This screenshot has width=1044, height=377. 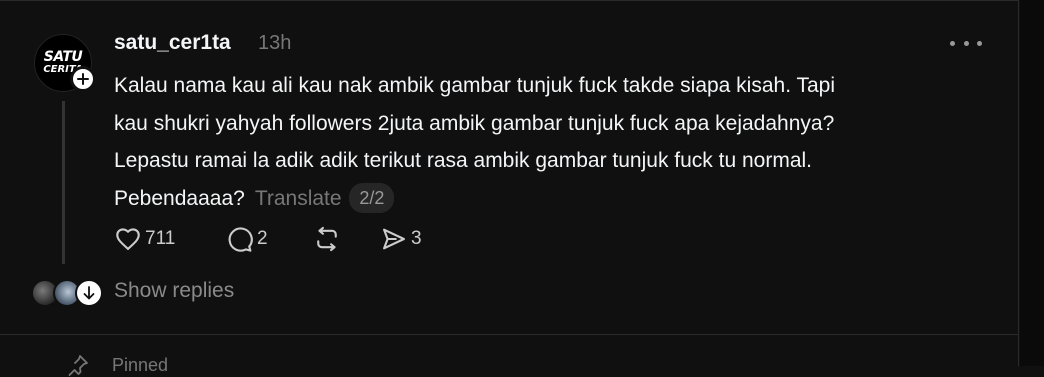 What do you see at coordinates (144, 239) in the screenshot?
I see `like-button: 711` at bounding box center [144, 239].